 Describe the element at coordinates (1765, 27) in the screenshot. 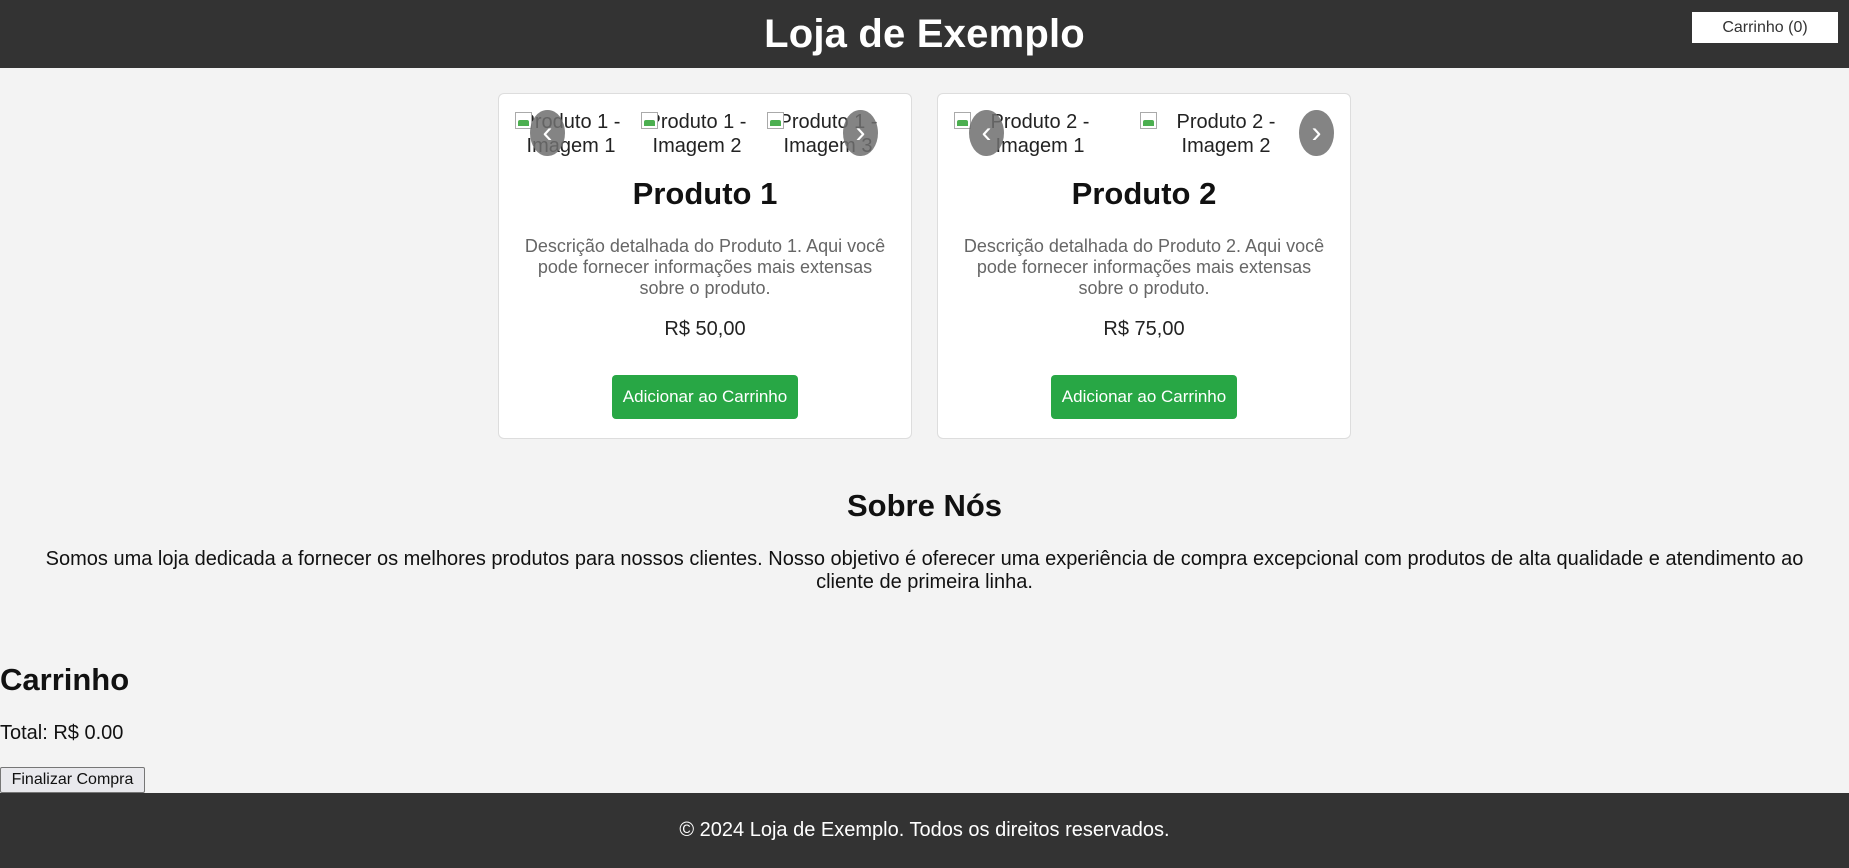

I see `cart-button: Carrinho (0)` at that location.